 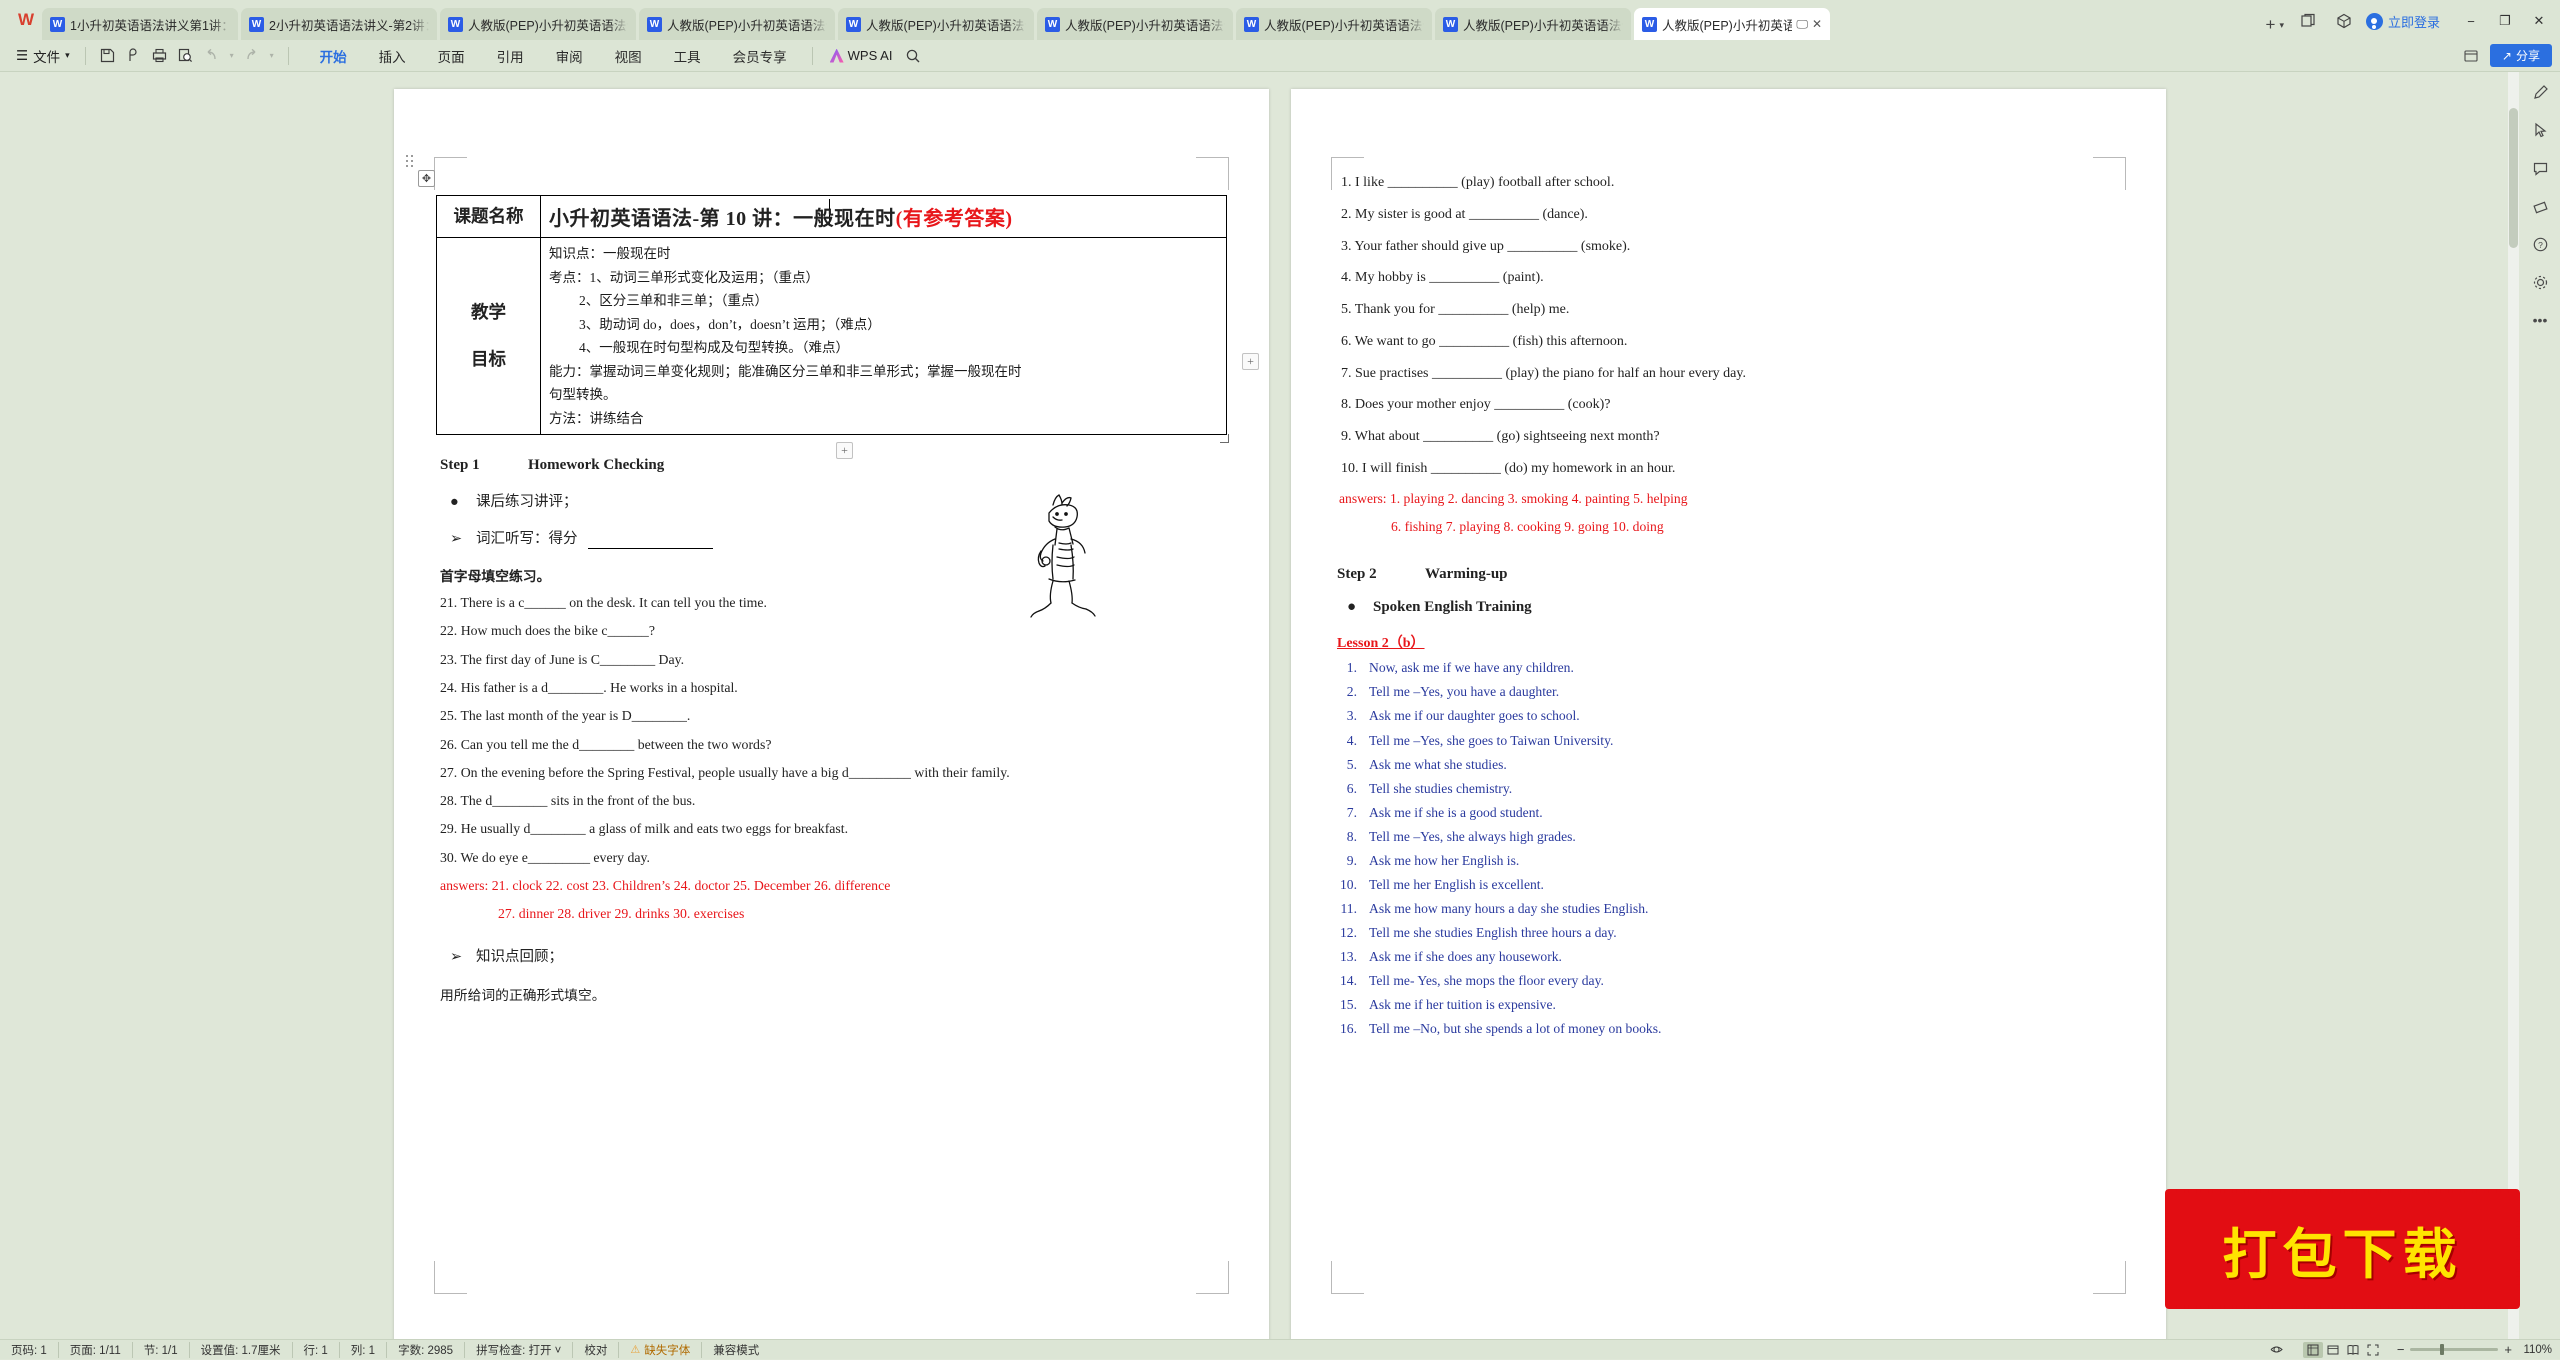 I want to click on document-tab-3: W 人教版(PEP)小升初英语语法讲义, so click(x=737, y=24).